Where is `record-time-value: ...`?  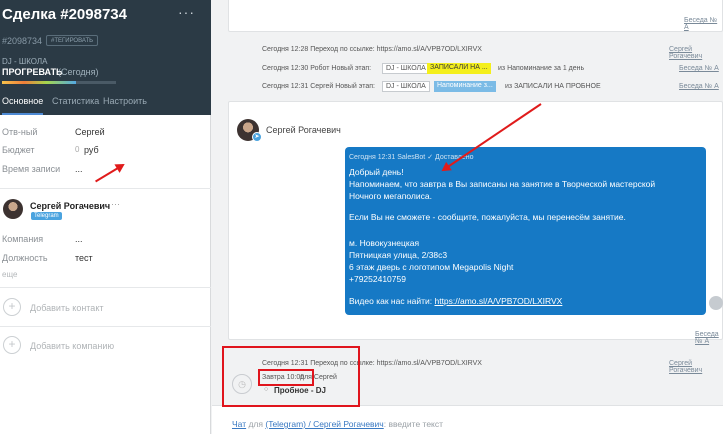
record-time-value: ... is located at coordinates (79, 169).